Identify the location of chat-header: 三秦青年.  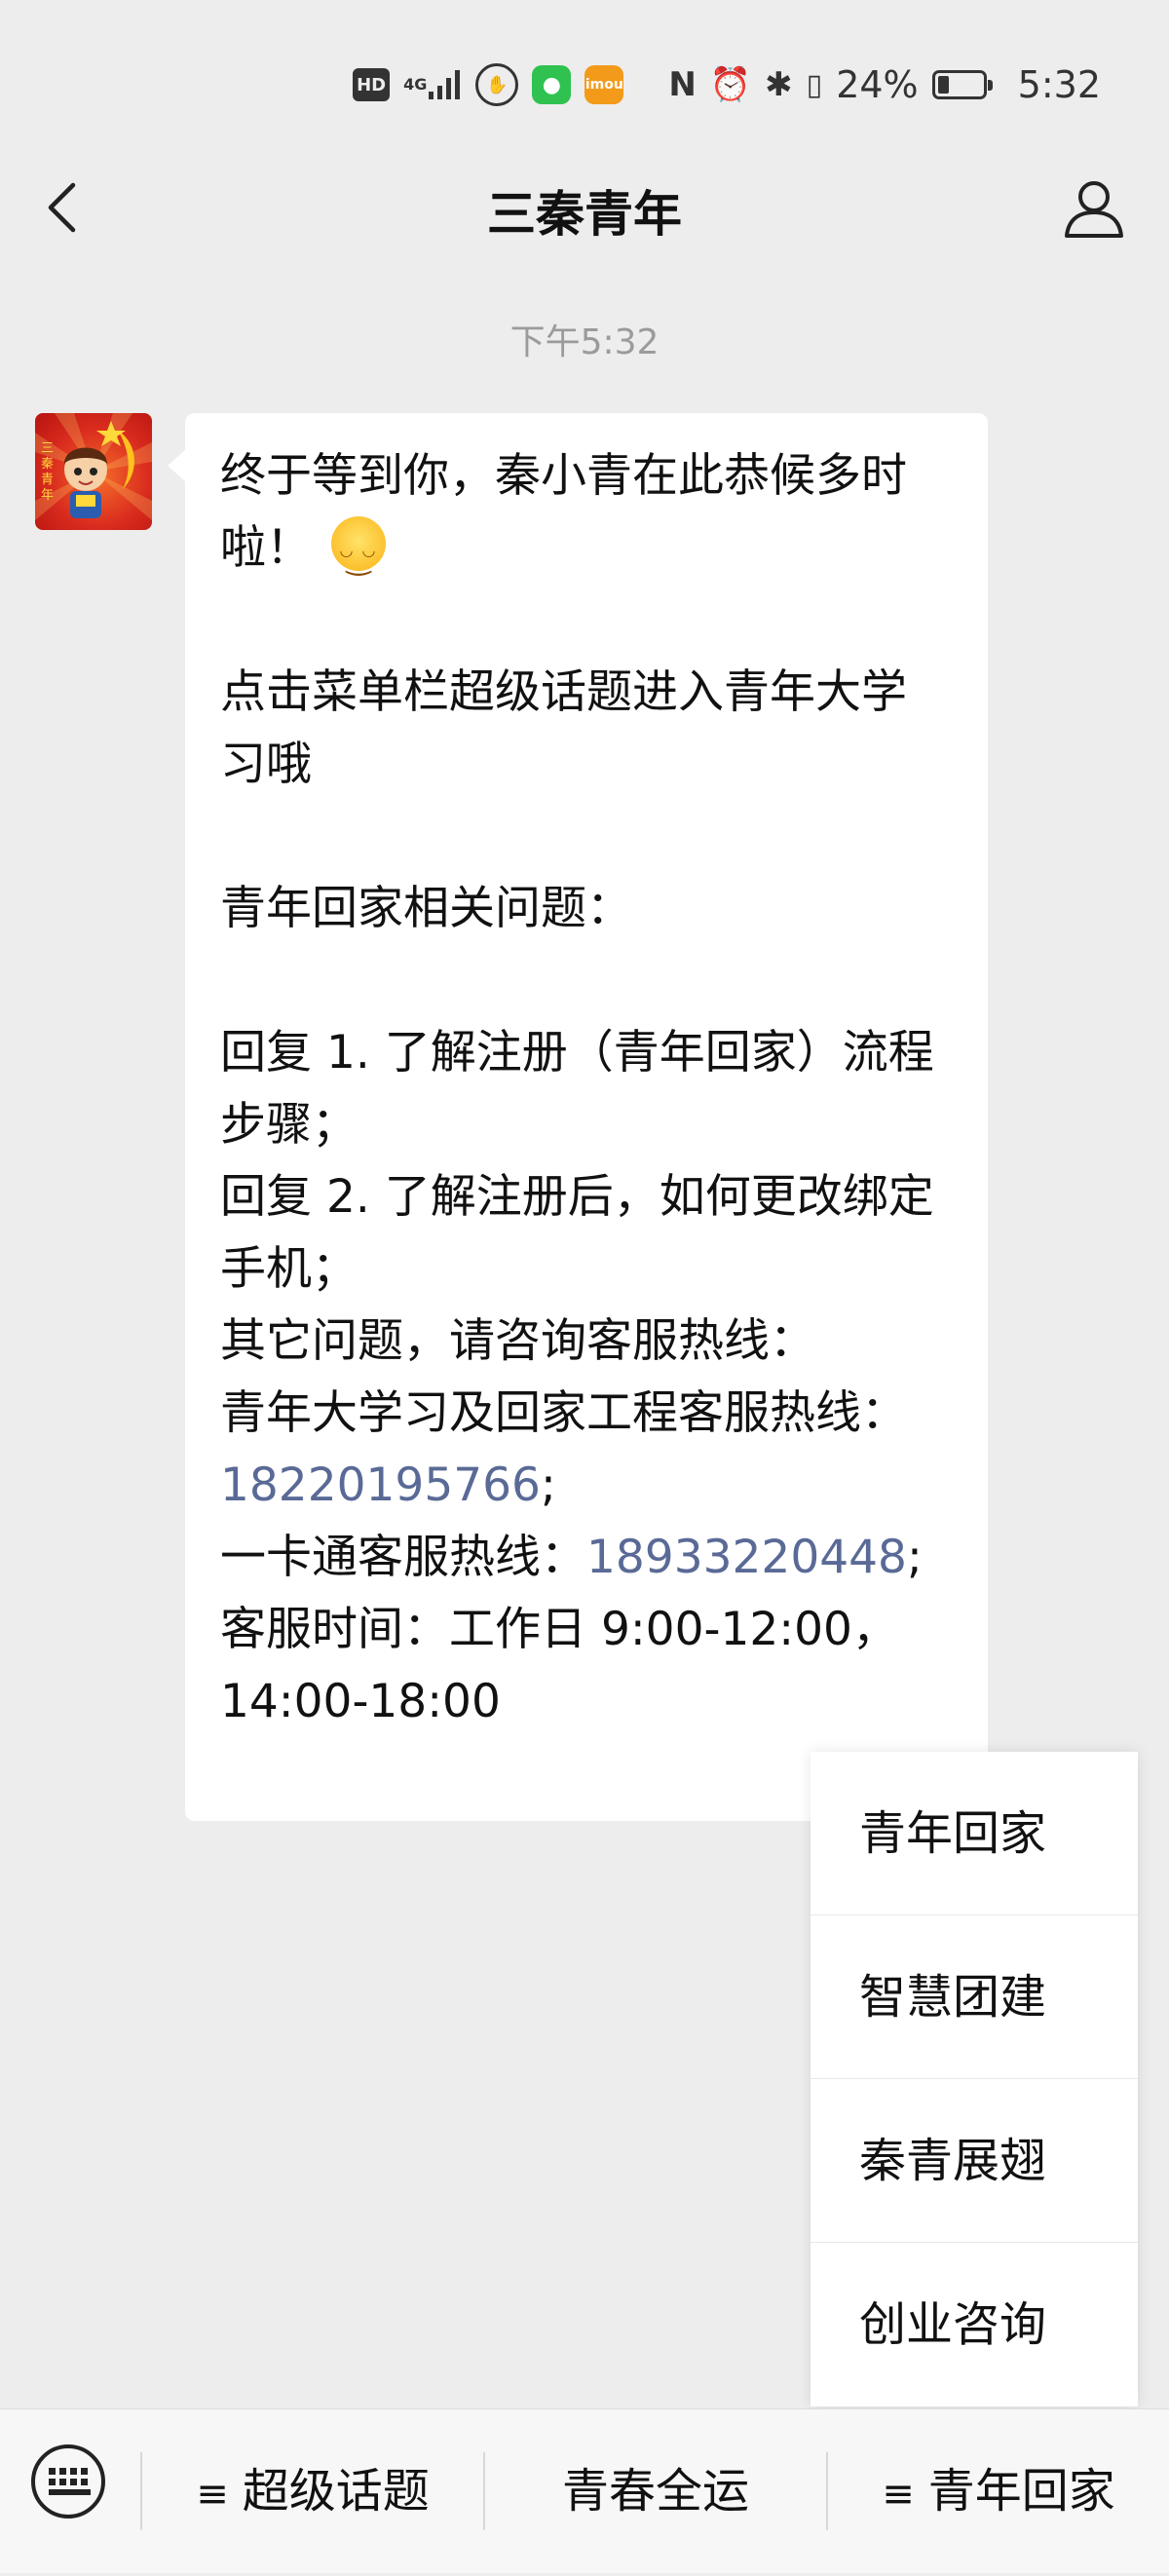
(584, 207).